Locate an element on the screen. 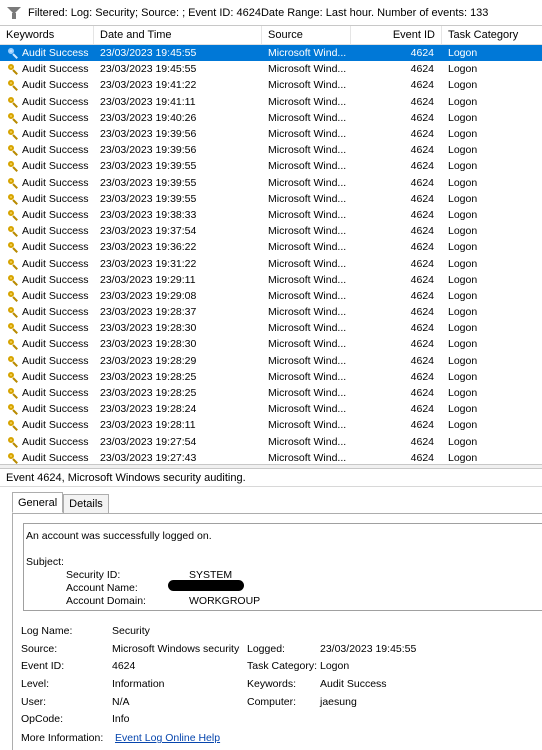 The width and height of the screenshot is (542, 750). account-domain-label: Account Domain: is located at coordinates (106, 601).